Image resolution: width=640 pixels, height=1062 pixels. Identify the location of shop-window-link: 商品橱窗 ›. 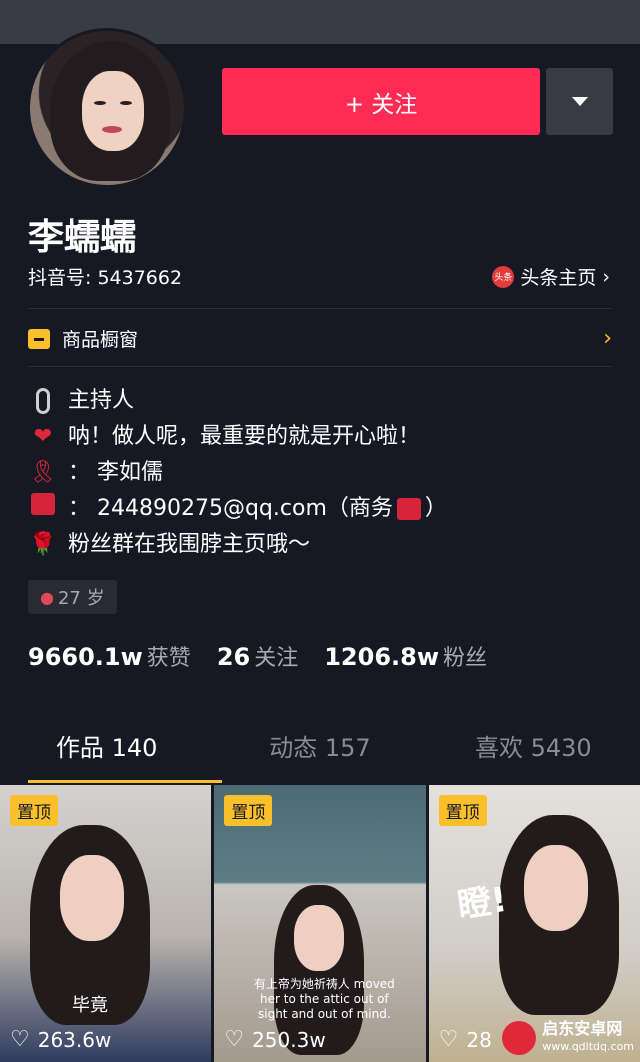
(320, 338).